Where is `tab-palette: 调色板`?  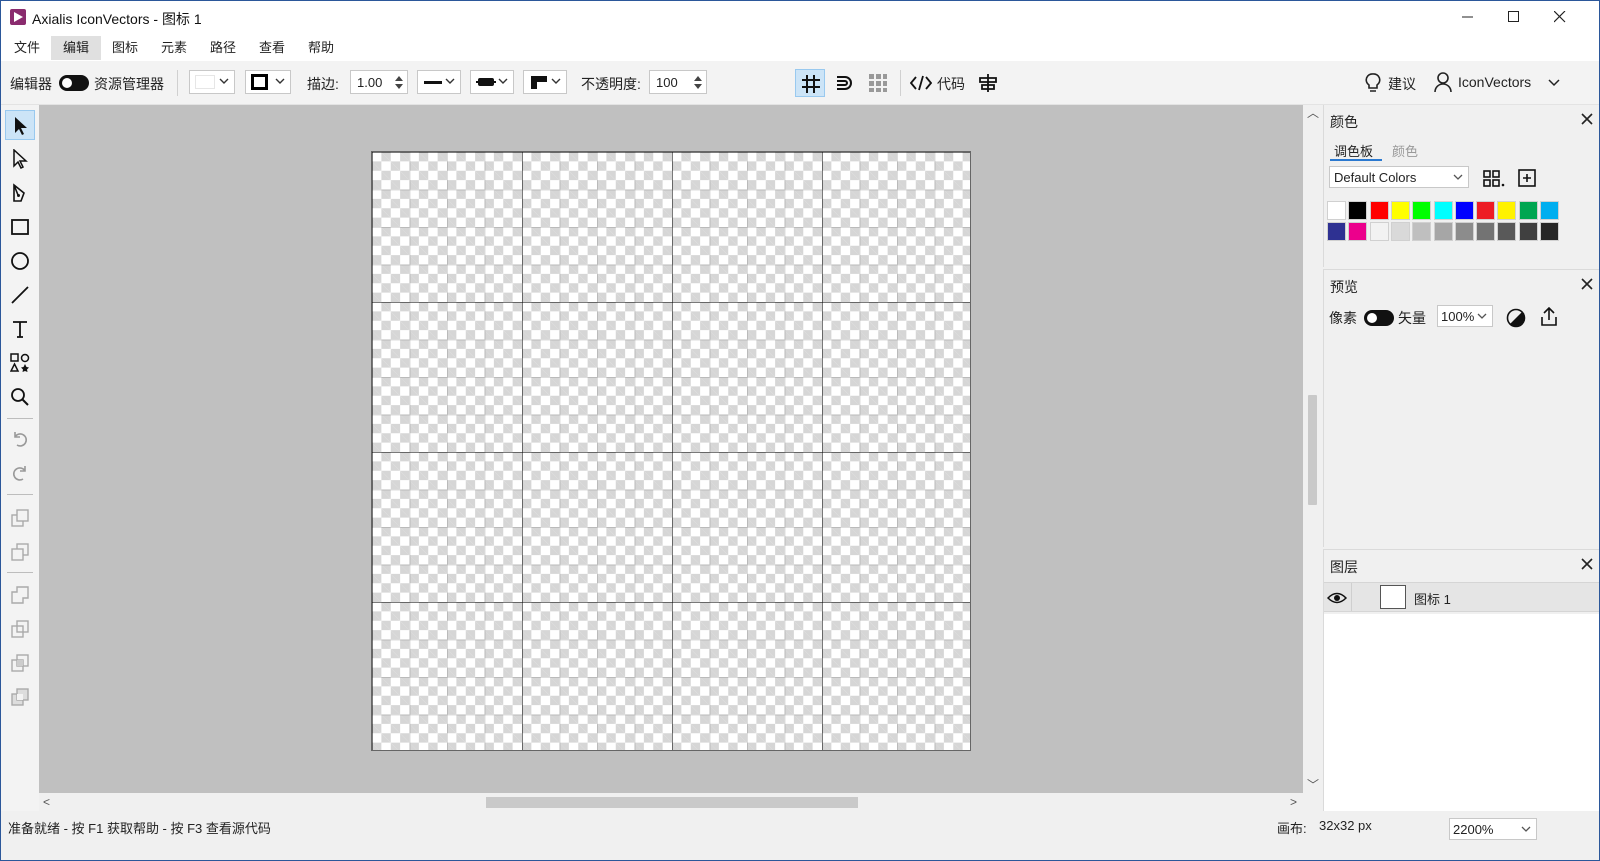 tab-palette: 调色板 is located at coordinates (1353, 150).